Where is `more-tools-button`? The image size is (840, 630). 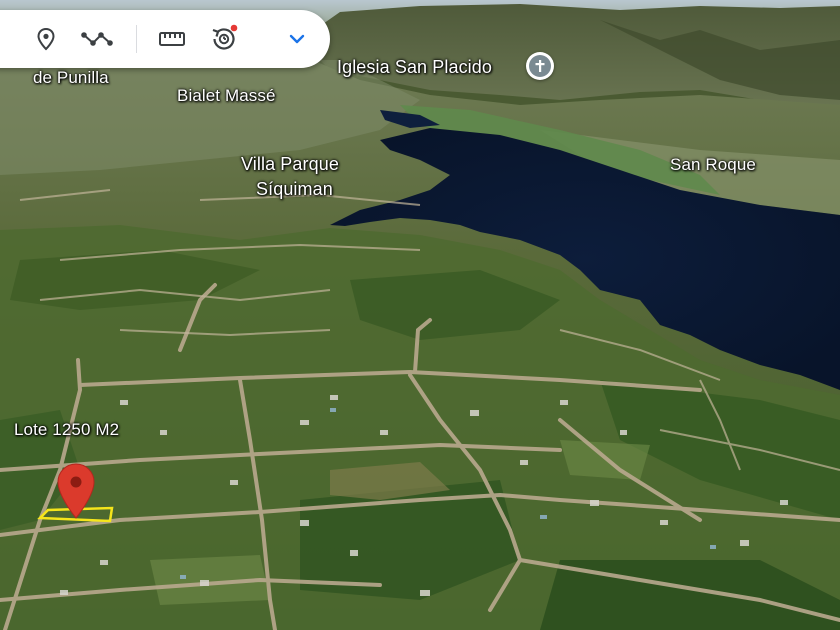 more-tools-button is located at coordinates (297, 39).